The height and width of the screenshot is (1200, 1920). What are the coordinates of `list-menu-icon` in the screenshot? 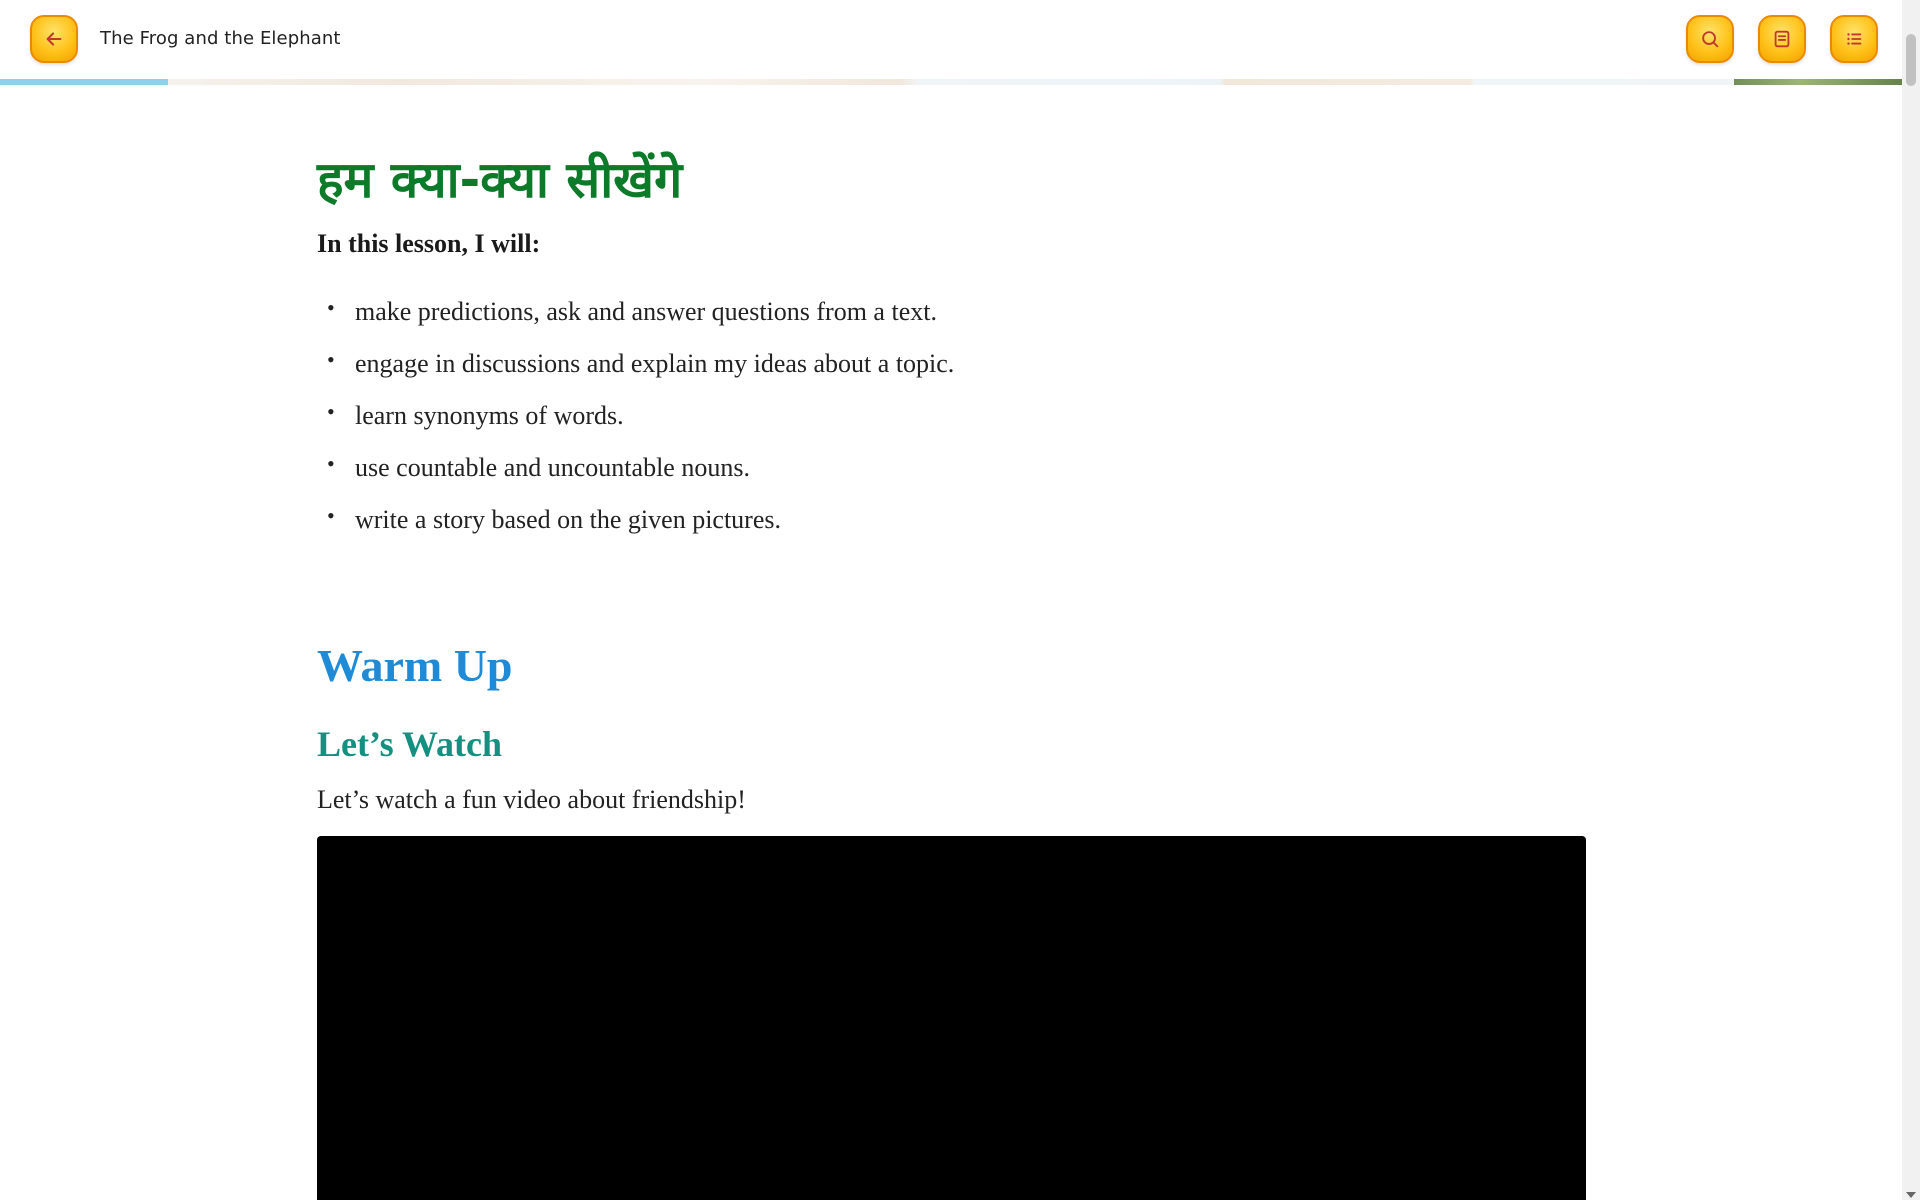 It's located at (1854, 39).